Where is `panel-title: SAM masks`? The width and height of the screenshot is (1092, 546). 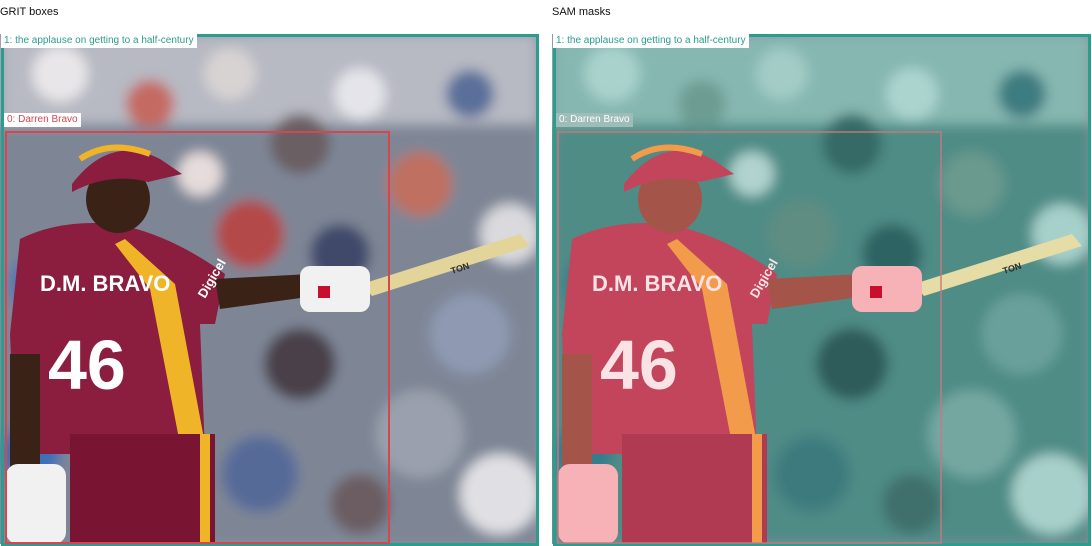 panel-title: SAM masks is located at coordinates (581, 12).